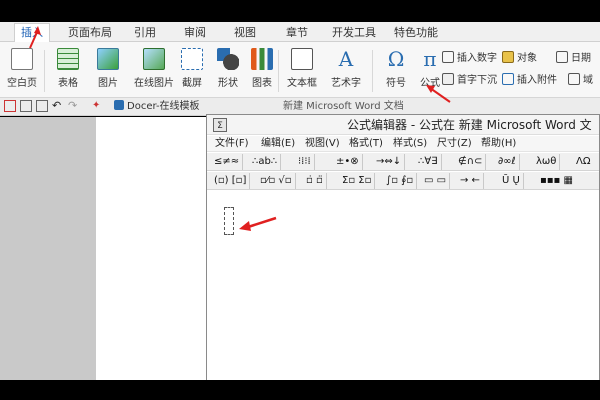  I want to click on preview-icon, so click(42, 106).